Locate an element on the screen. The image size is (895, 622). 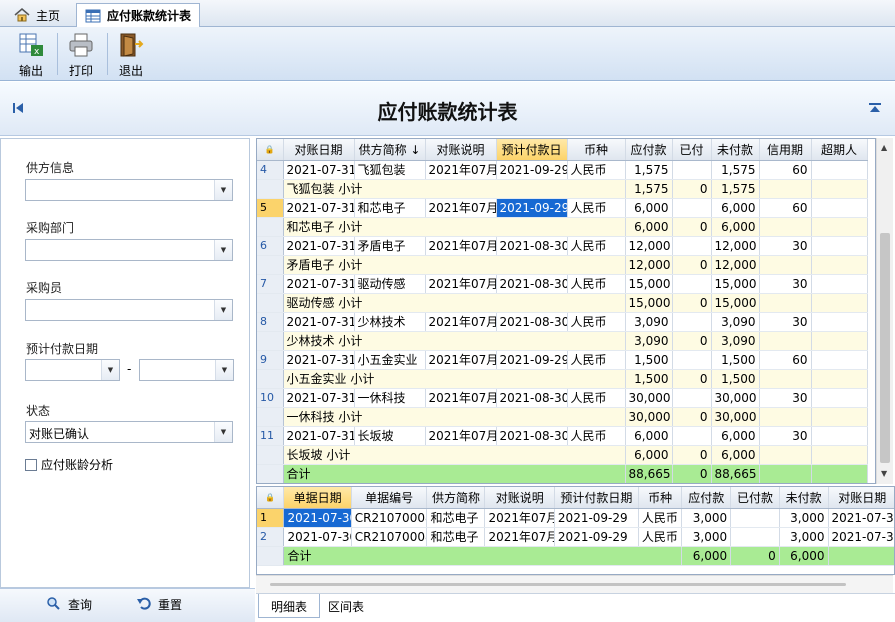
tab-detail: 明细表 is located at coordinates (289, 606).